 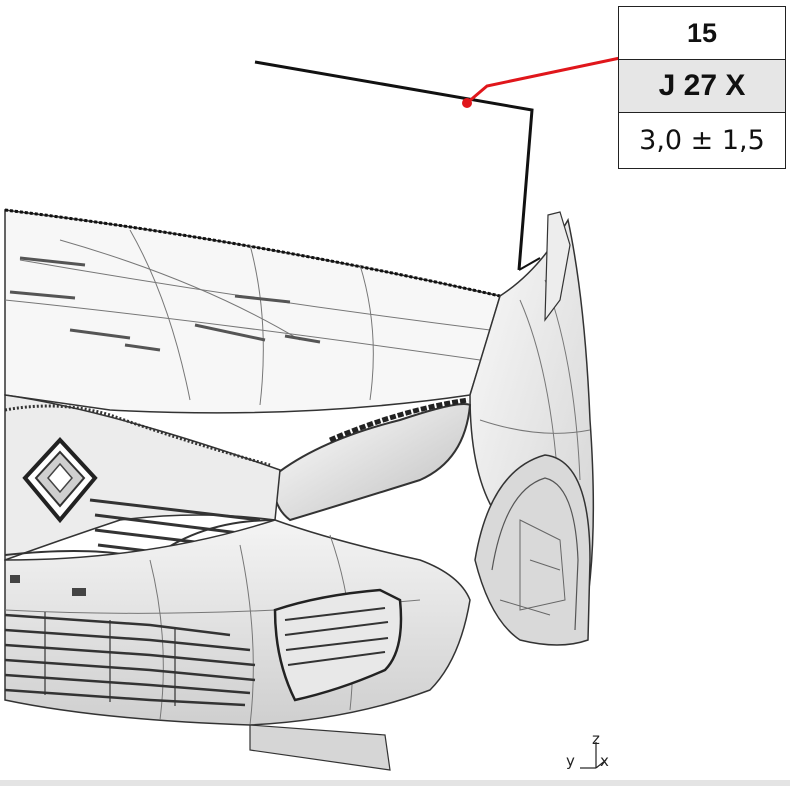 I want to click on axis-x-label: x, so click(x=604, y=761).